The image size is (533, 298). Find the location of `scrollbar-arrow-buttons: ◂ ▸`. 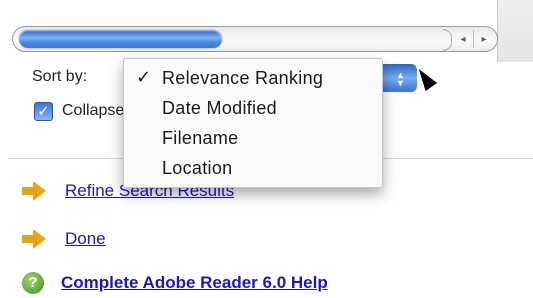

scrollbar-arrow-buttons: ◂ ▸ is located at coordinates (475, 39).